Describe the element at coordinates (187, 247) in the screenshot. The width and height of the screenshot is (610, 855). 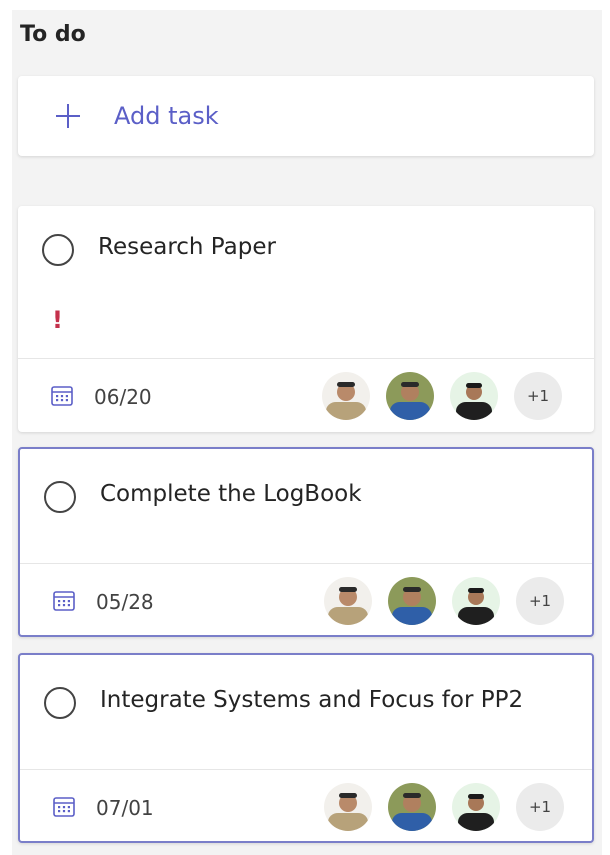
I see `task-title: Research Paper` at that location.